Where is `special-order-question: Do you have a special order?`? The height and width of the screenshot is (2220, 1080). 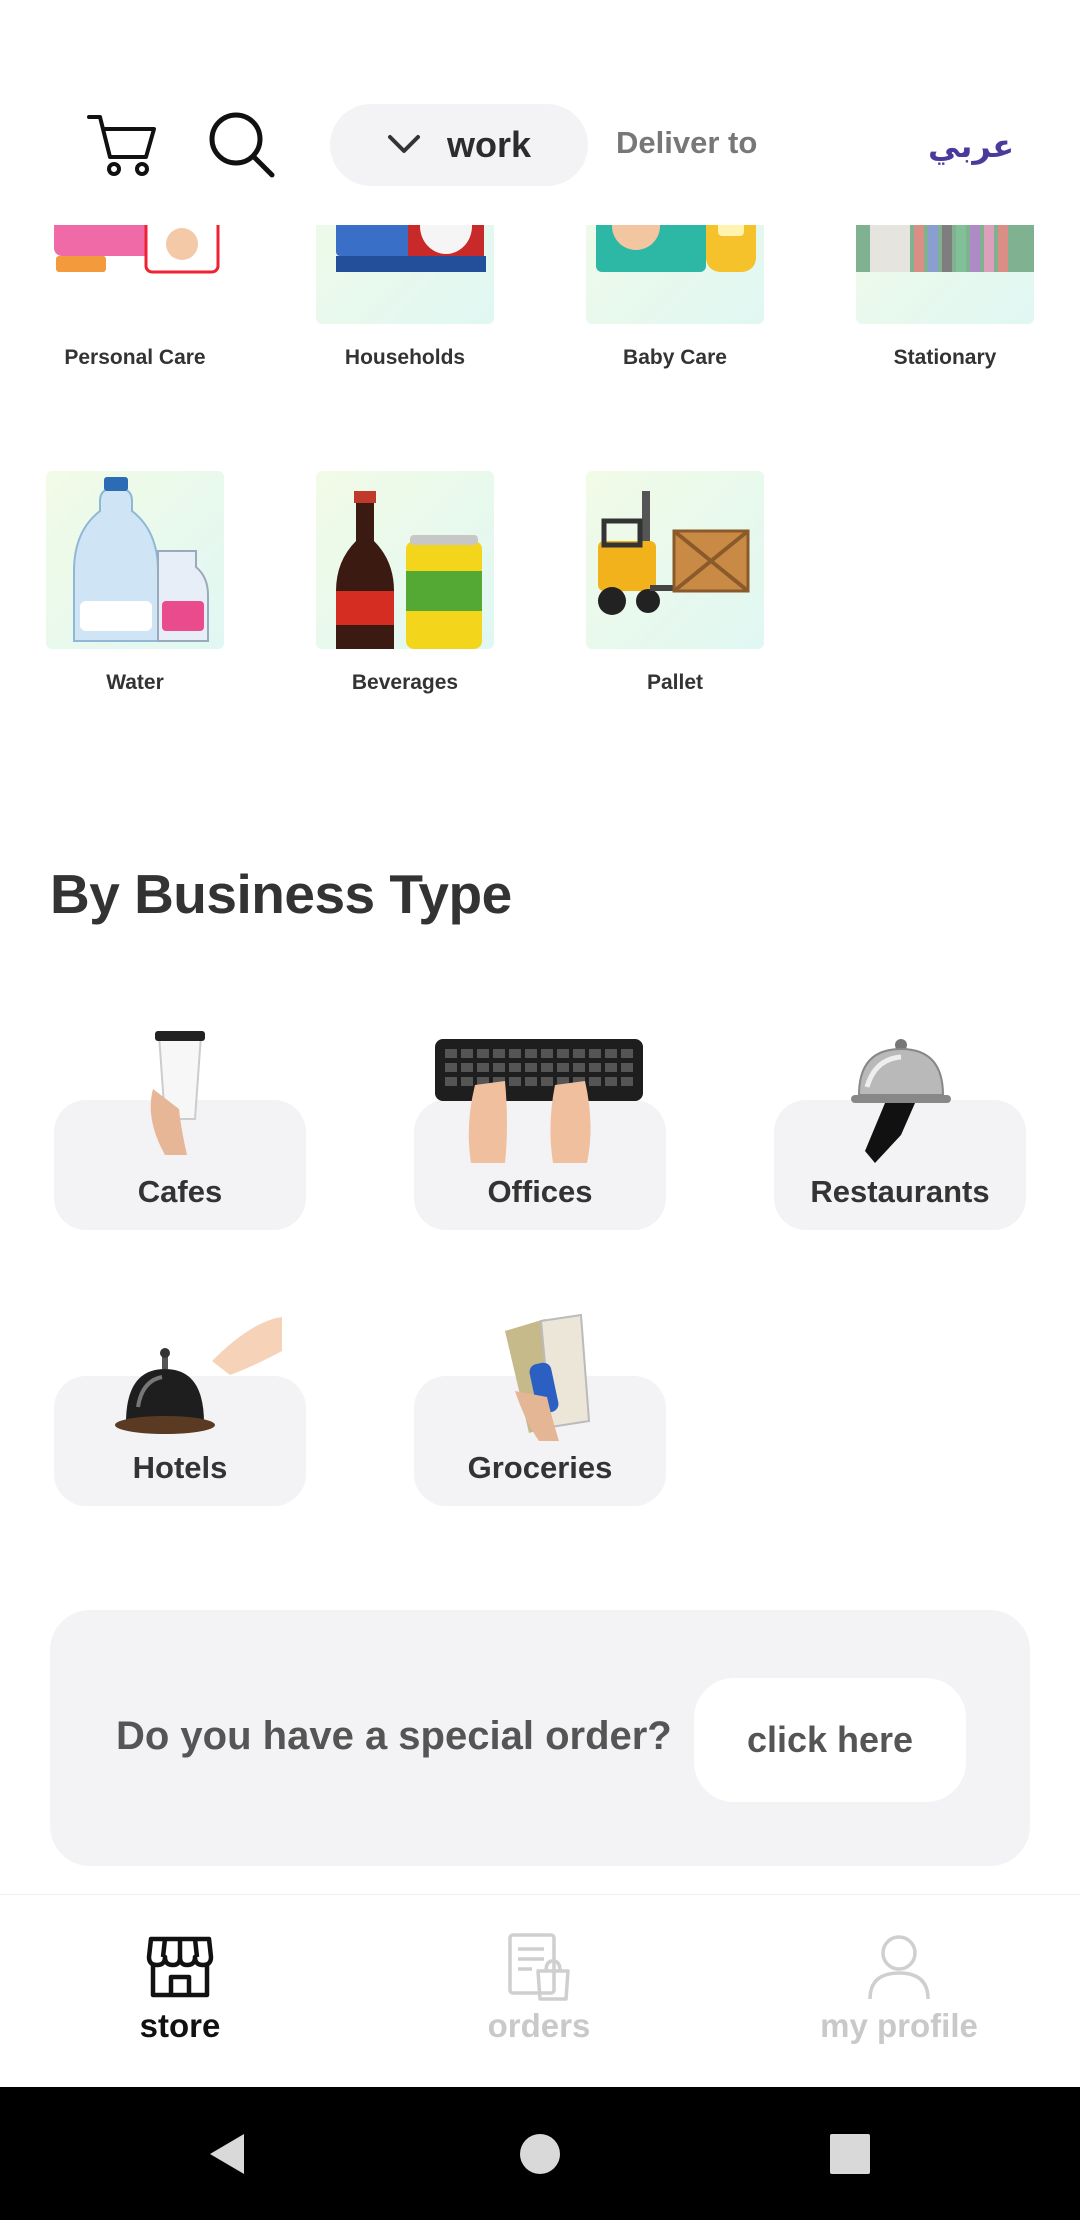
special-order-question: Do you have a special order? is located at coordinates (394, 1736).